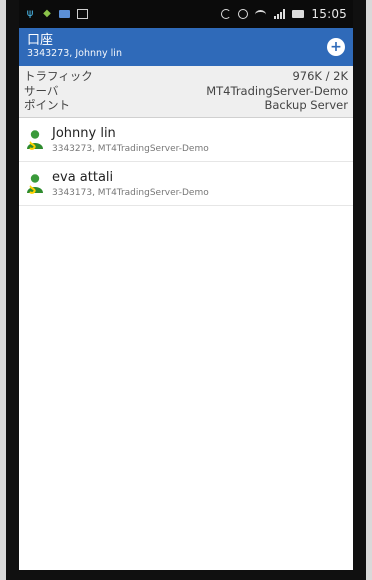 This screenshot has width=372, height=580. What do you see at coordinates (243, 14) in the screenshot?
I see `alarm-icon` at bounding box center [243, 14].